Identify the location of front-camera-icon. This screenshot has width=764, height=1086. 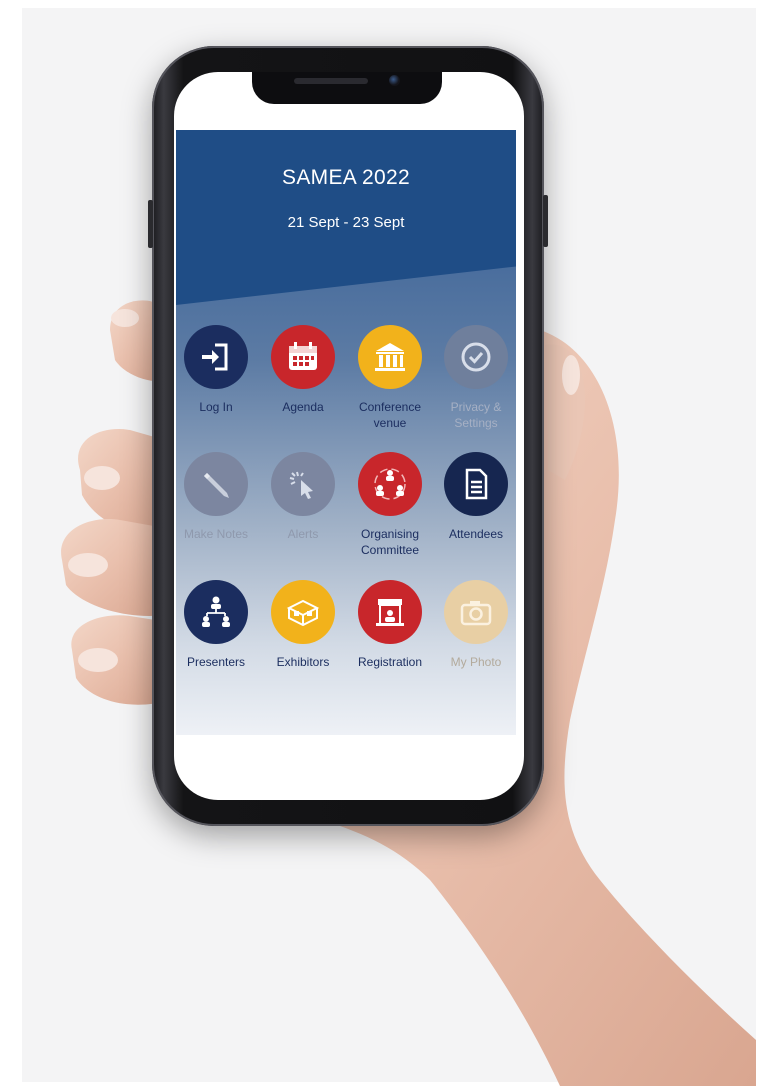
(394, 80).